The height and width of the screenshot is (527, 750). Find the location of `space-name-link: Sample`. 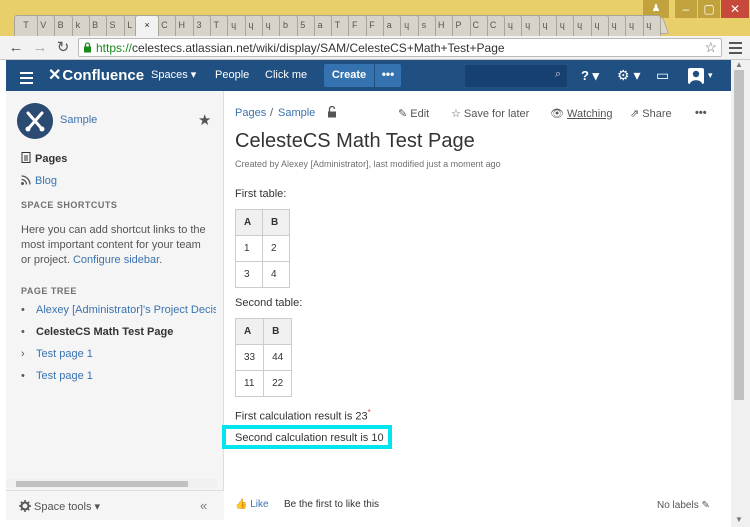

space-name-link: Sample is located at coordinates (78, 120).